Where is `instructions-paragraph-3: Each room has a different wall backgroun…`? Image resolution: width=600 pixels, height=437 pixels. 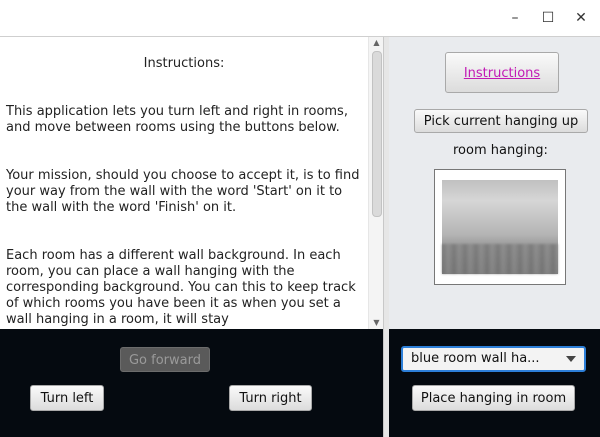
instructions-paragraph-3: Each room has a different wall backgroun… is located at coordinates (181, 287).